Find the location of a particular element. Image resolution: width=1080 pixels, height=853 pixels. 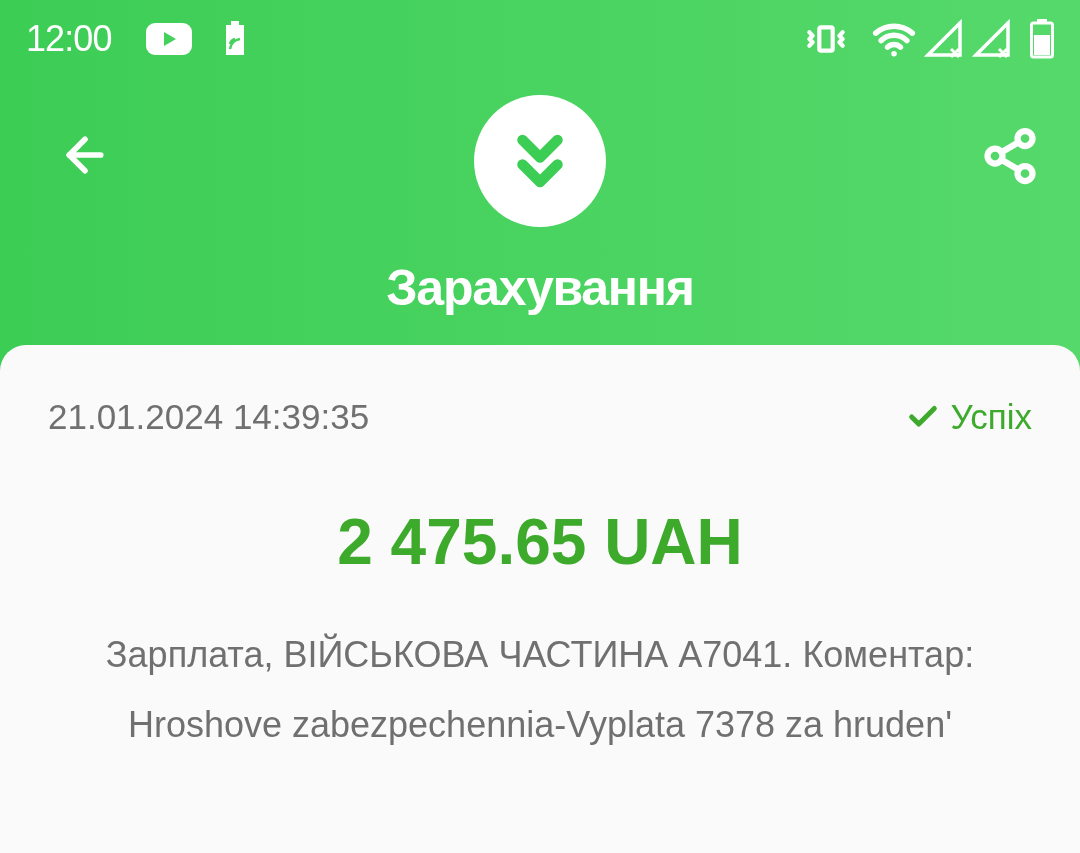

play-icon is located at coordinates (168, 39).